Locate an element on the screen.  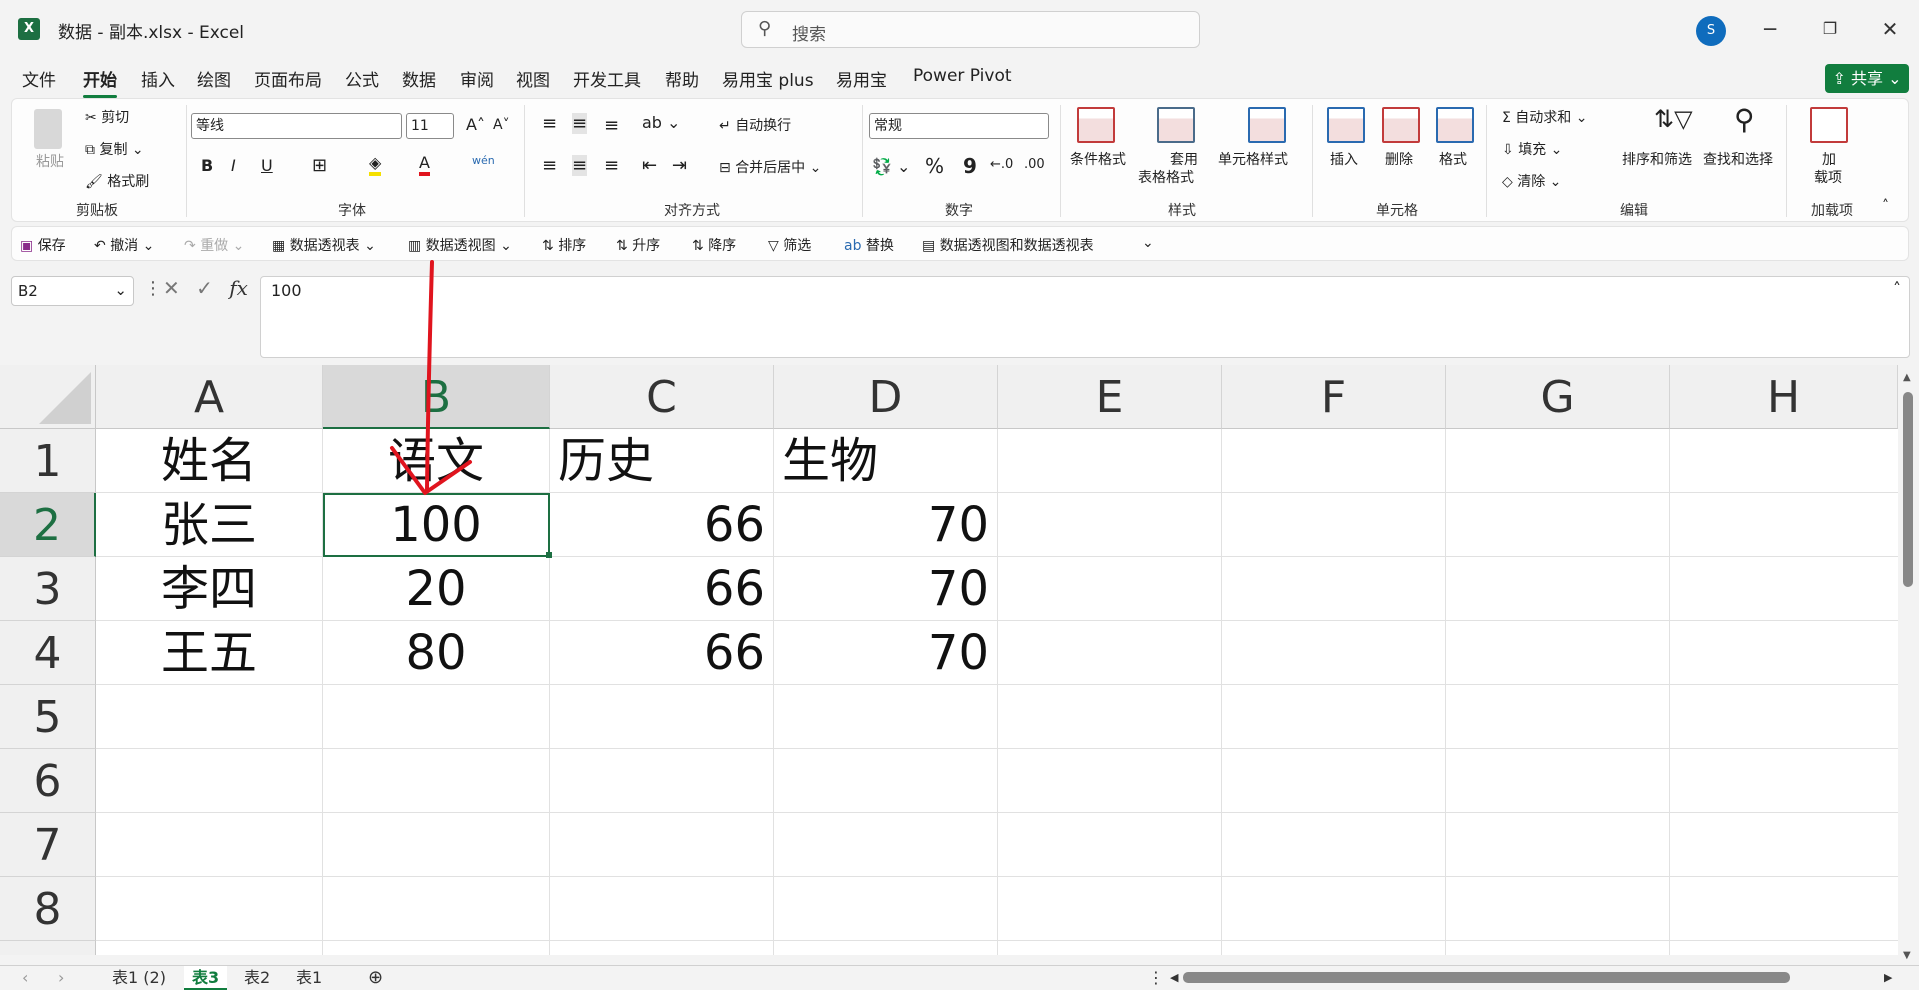
number-format-select: 常规 is located at coordinates (959, 126).